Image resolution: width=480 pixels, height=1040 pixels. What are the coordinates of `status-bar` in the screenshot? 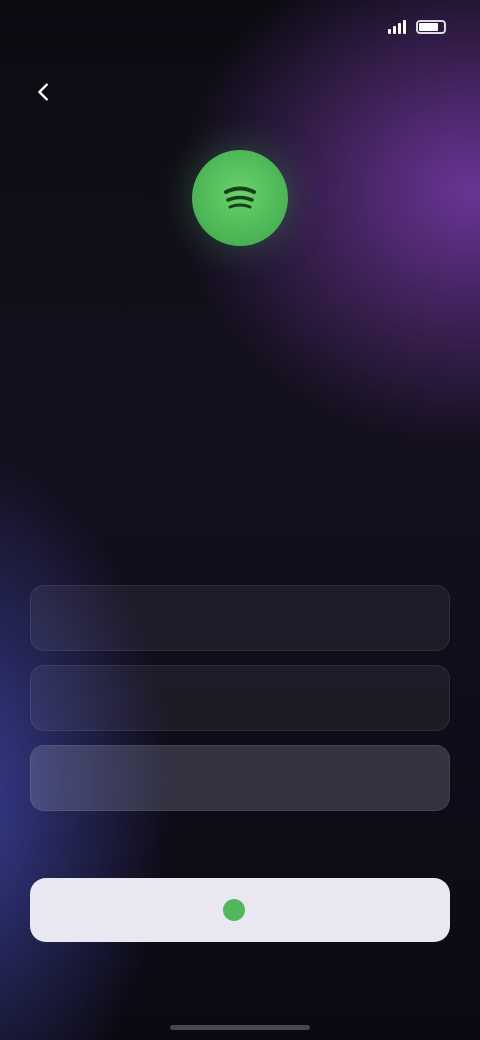 It's located at (240, 27).